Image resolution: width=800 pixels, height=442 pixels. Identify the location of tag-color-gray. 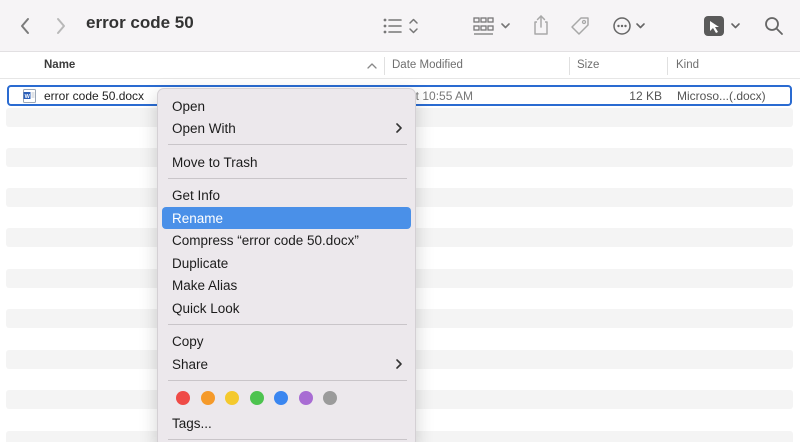
(330, 398).